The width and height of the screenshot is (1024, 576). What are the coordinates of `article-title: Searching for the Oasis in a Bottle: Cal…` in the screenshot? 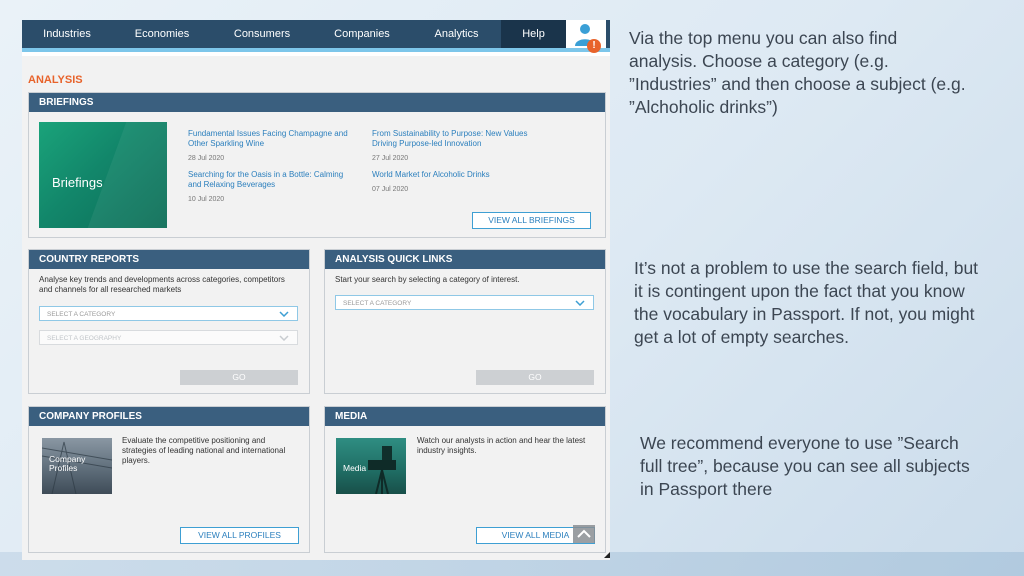 It's located at (265, 179).